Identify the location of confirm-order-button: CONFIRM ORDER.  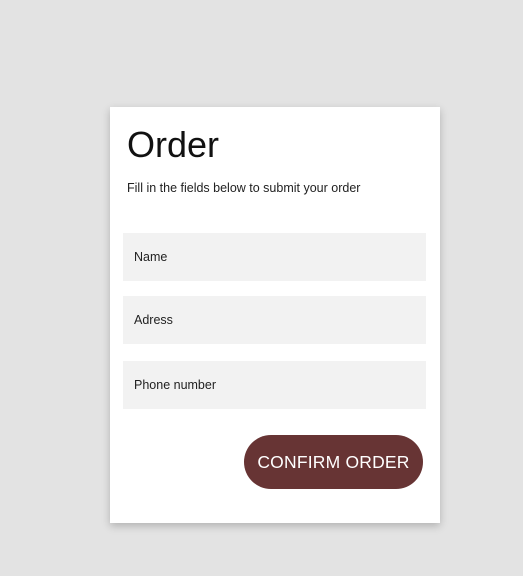
(333, 462).